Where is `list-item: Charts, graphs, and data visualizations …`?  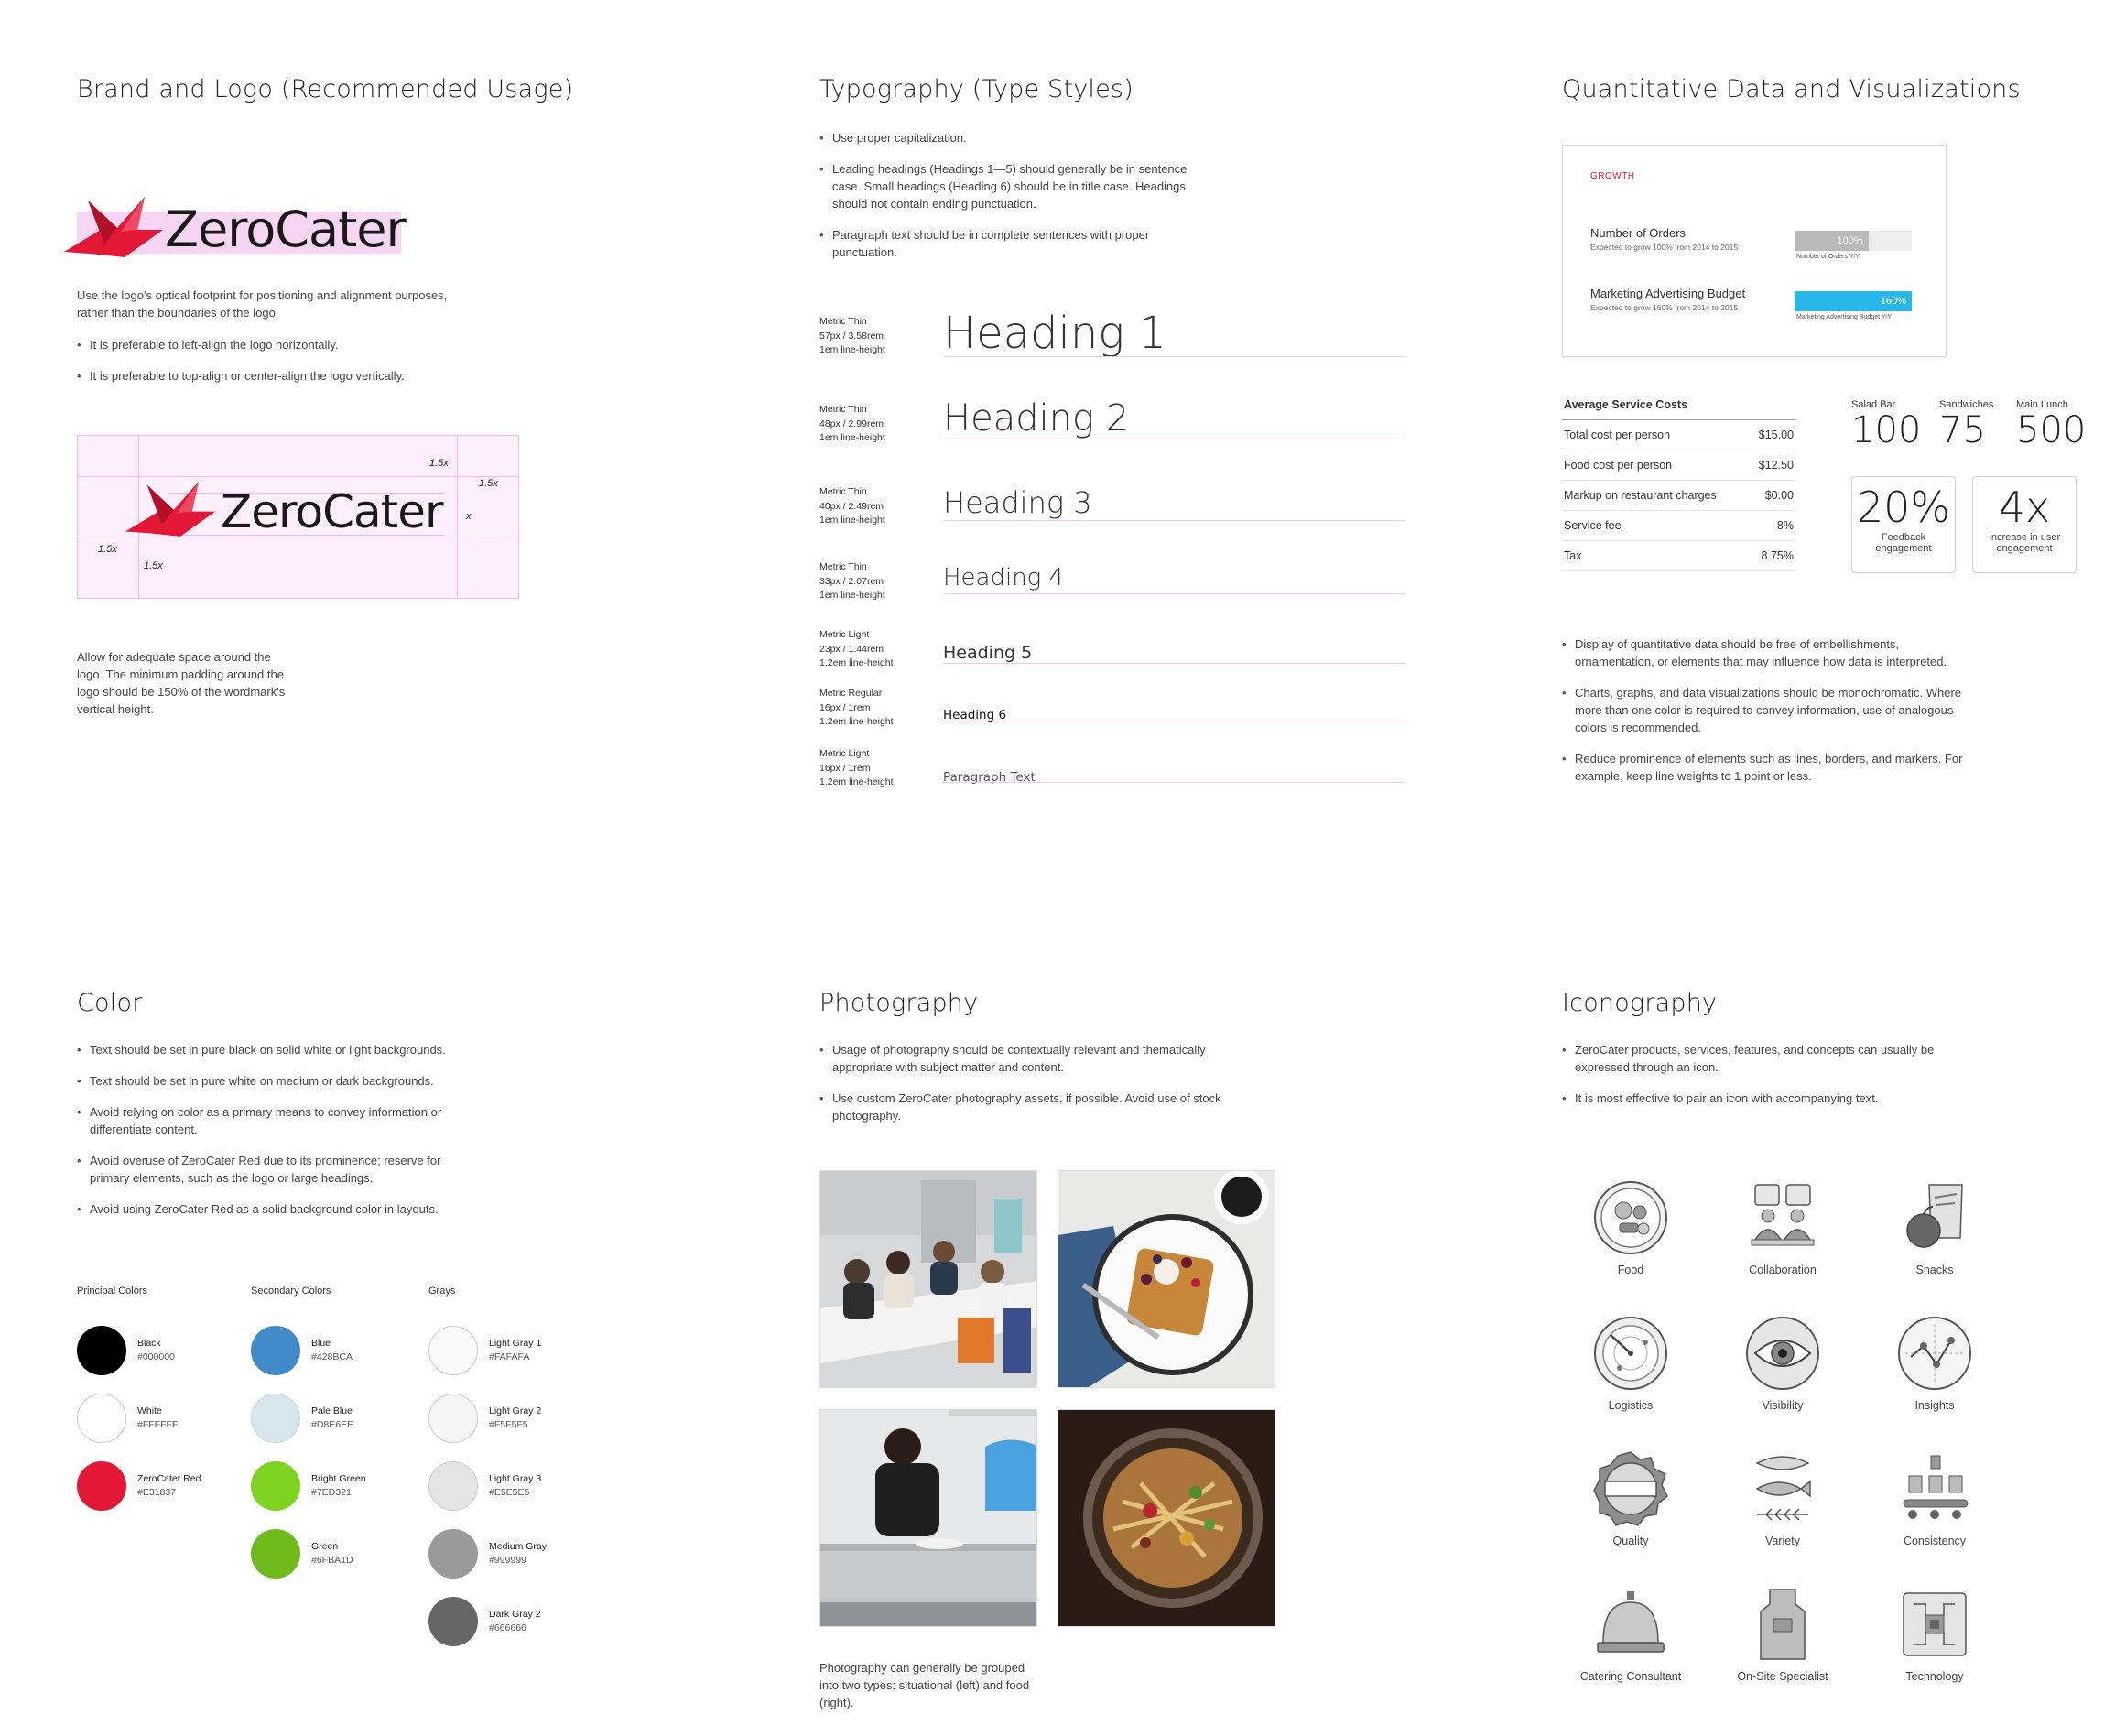 list-item: Charts, graphs, and data visualizations … is located at coordinates (1763, 710).